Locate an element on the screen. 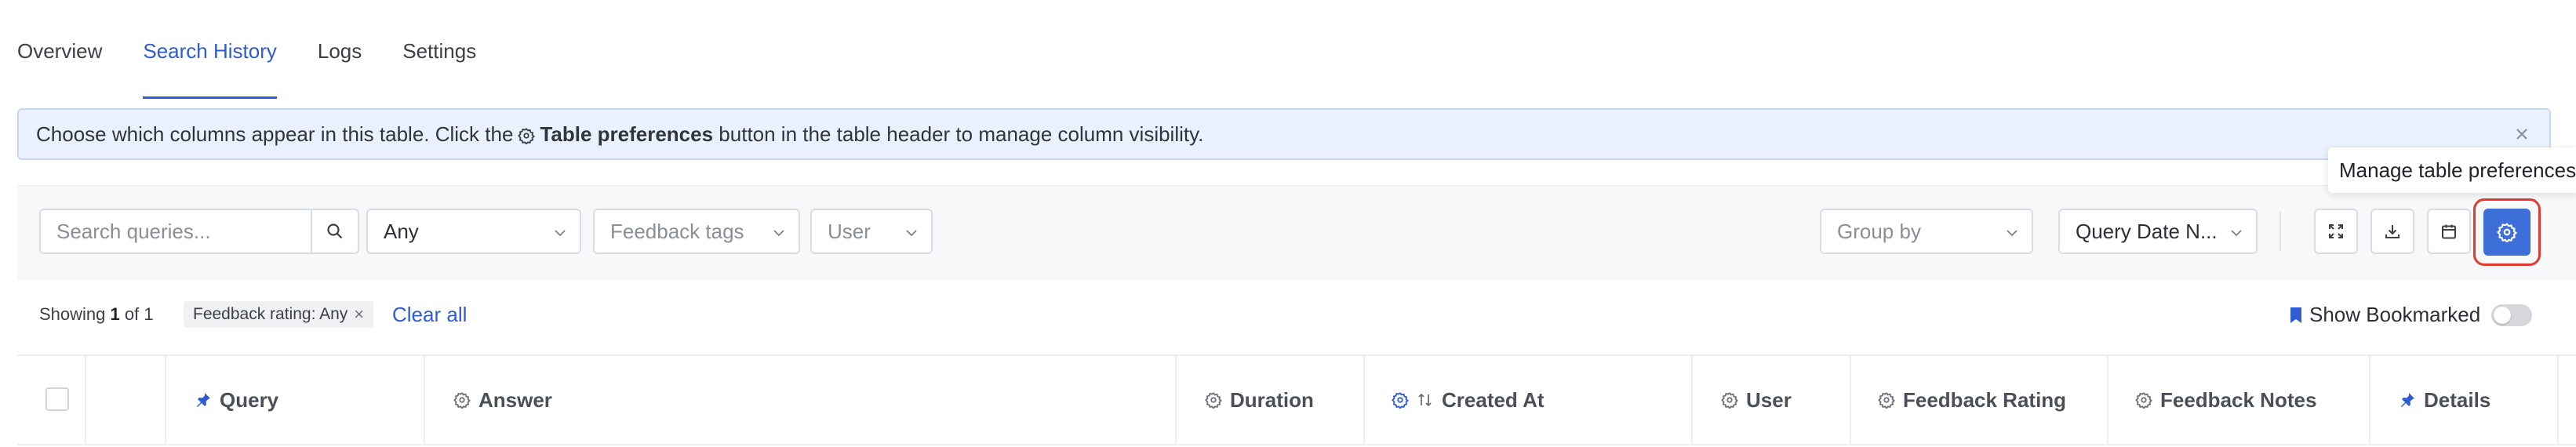 Image resolution: width=2576 pixels, height=447 pixels. any-select: Any is located at coordinates (474, 231).